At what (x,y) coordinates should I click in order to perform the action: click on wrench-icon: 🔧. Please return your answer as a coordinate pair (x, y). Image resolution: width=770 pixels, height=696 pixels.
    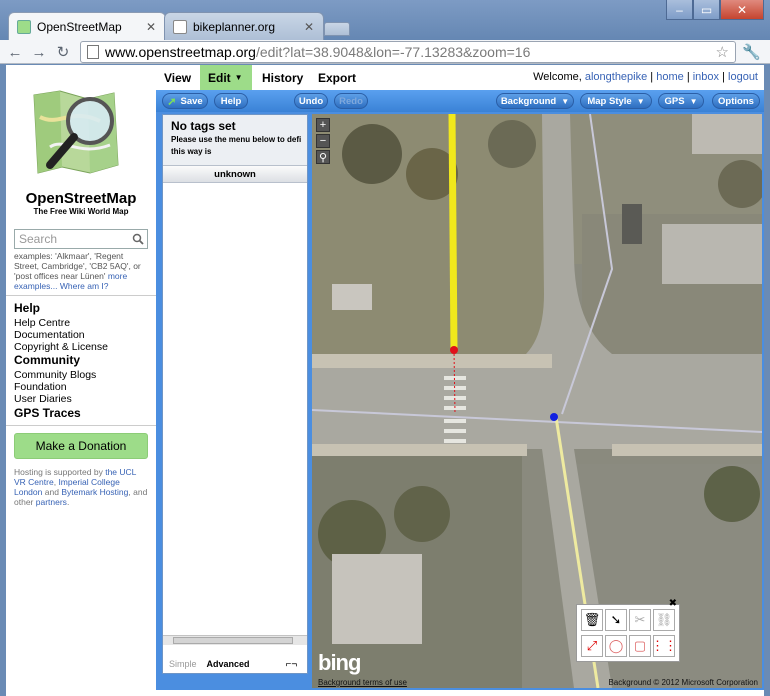
    Looking at the image, I should click on (751, 52).